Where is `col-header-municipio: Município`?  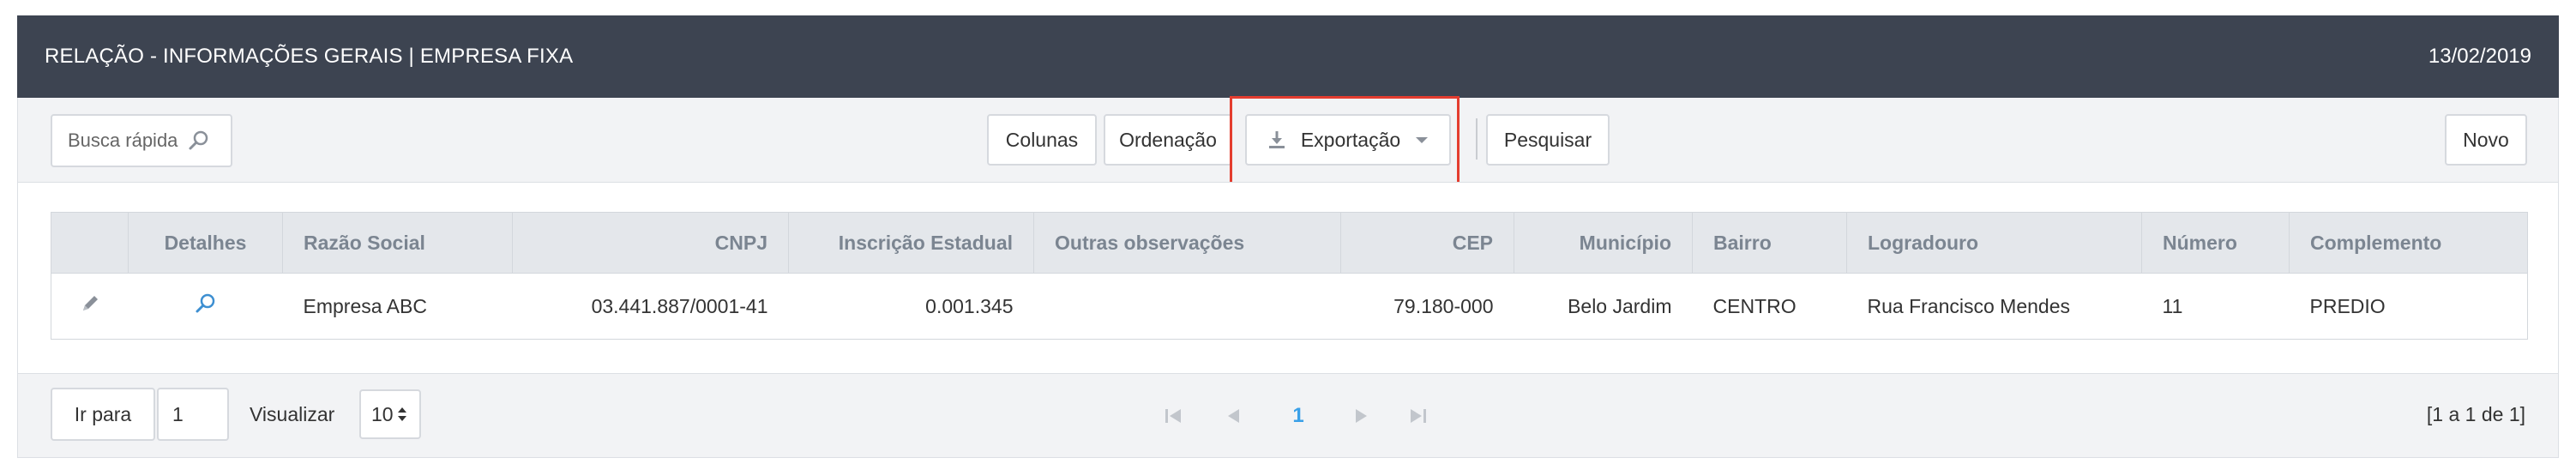 col-header-municipio: Município is located at coordinates (1603, 243).